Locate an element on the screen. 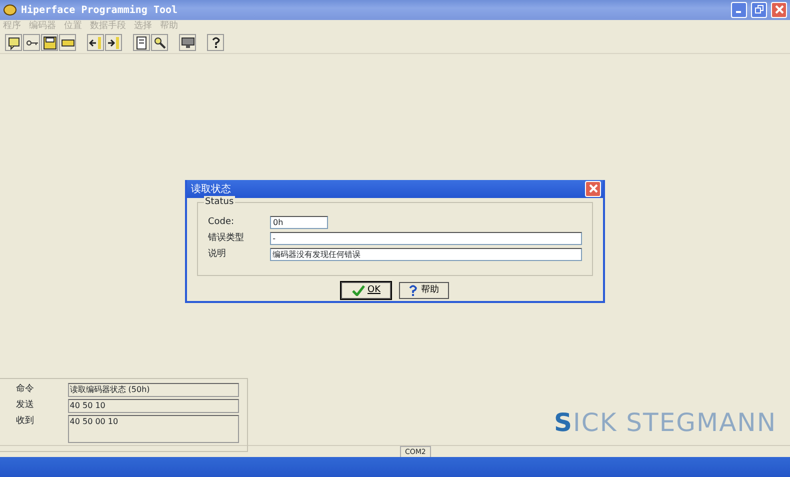  arrow-right-icon is located at coordinates (113, 43).